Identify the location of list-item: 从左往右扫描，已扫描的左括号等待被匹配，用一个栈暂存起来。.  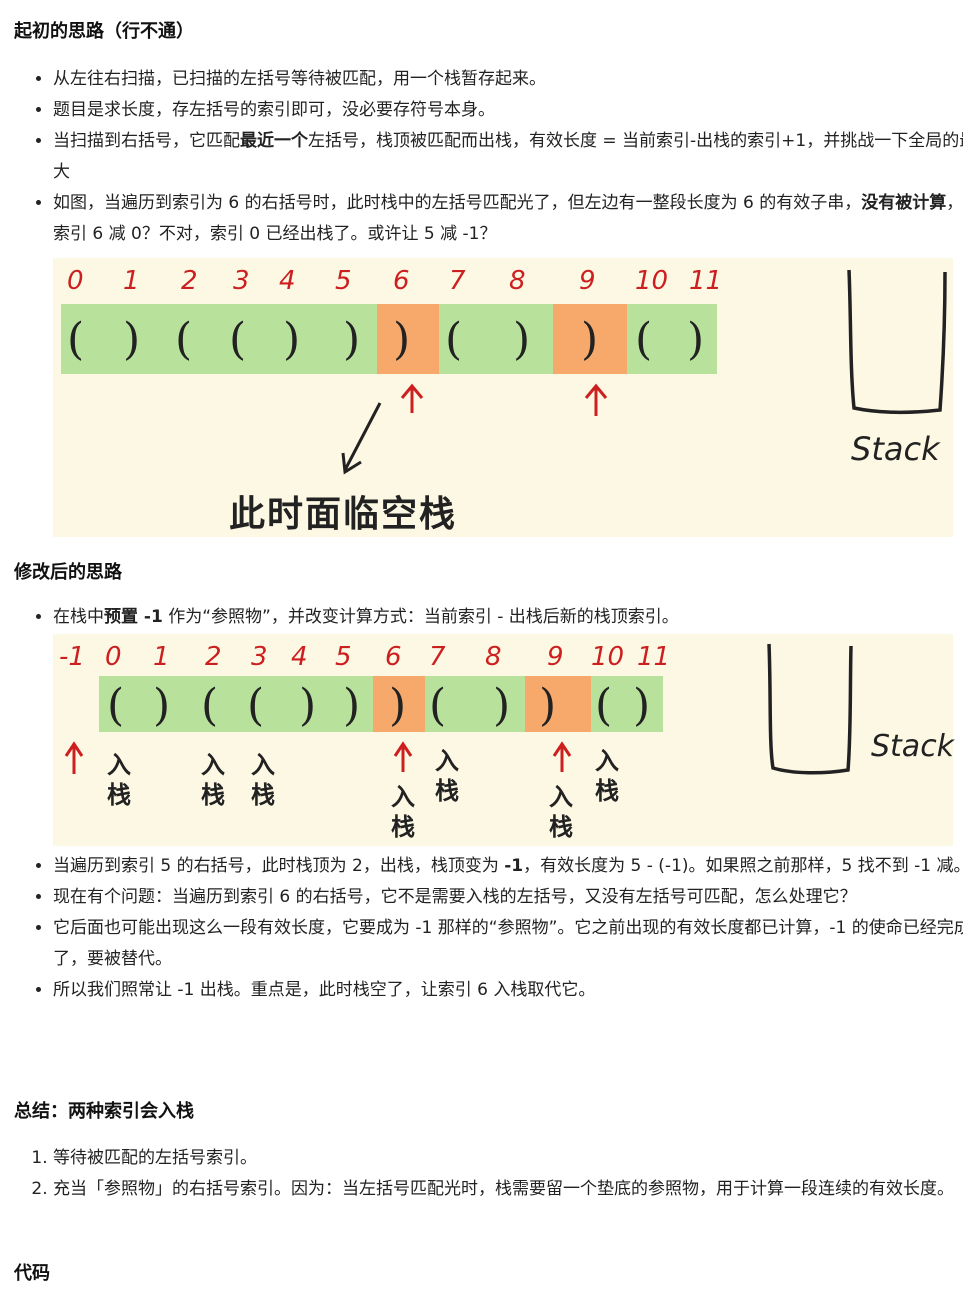
(508, 79).